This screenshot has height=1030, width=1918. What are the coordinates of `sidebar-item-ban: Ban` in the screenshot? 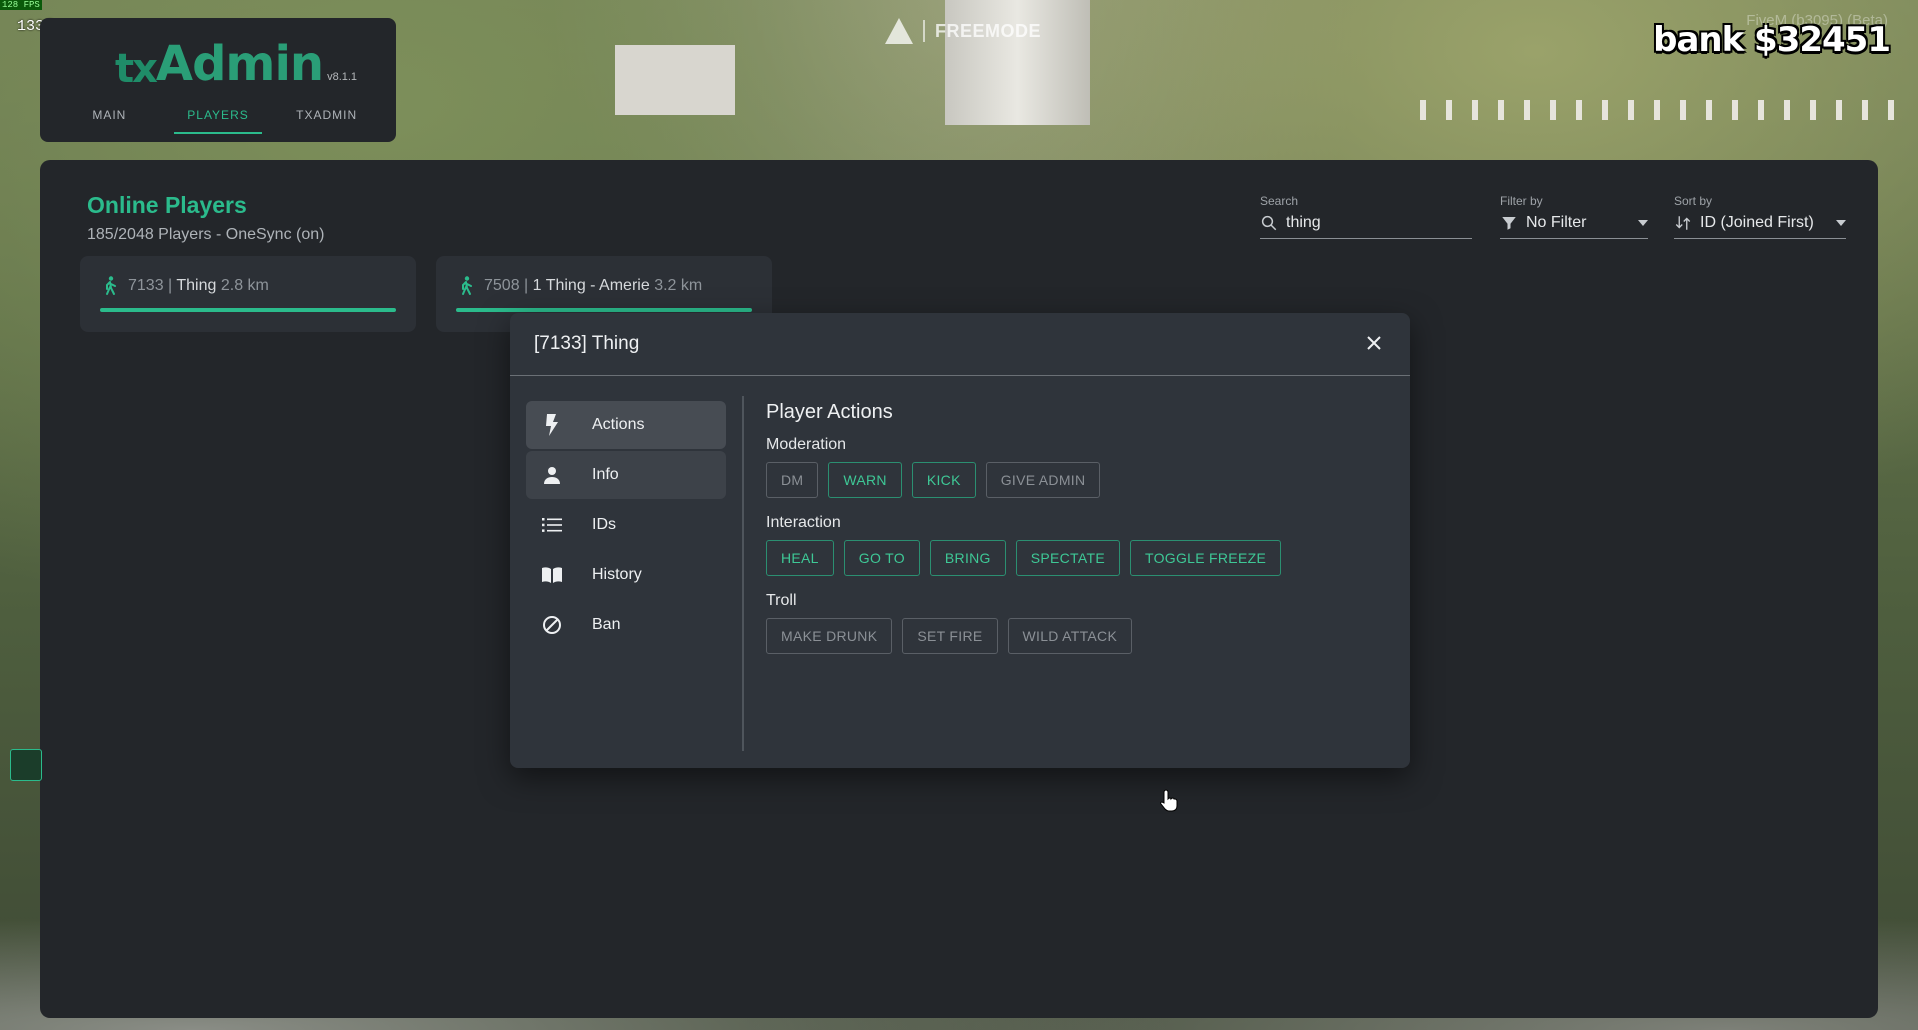 It's located at (626, 625).